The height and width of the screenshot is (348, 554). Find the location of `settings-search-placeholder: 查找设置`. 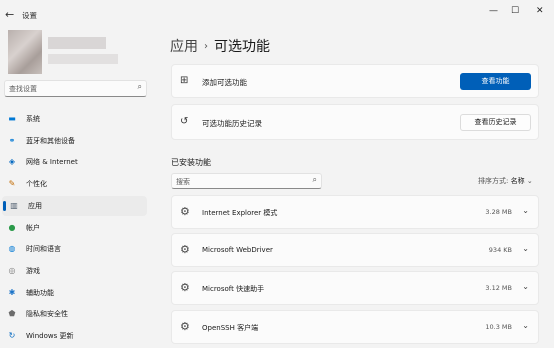

settings-search-placeholder: 查找设置 is located at coordinates (23, 89).